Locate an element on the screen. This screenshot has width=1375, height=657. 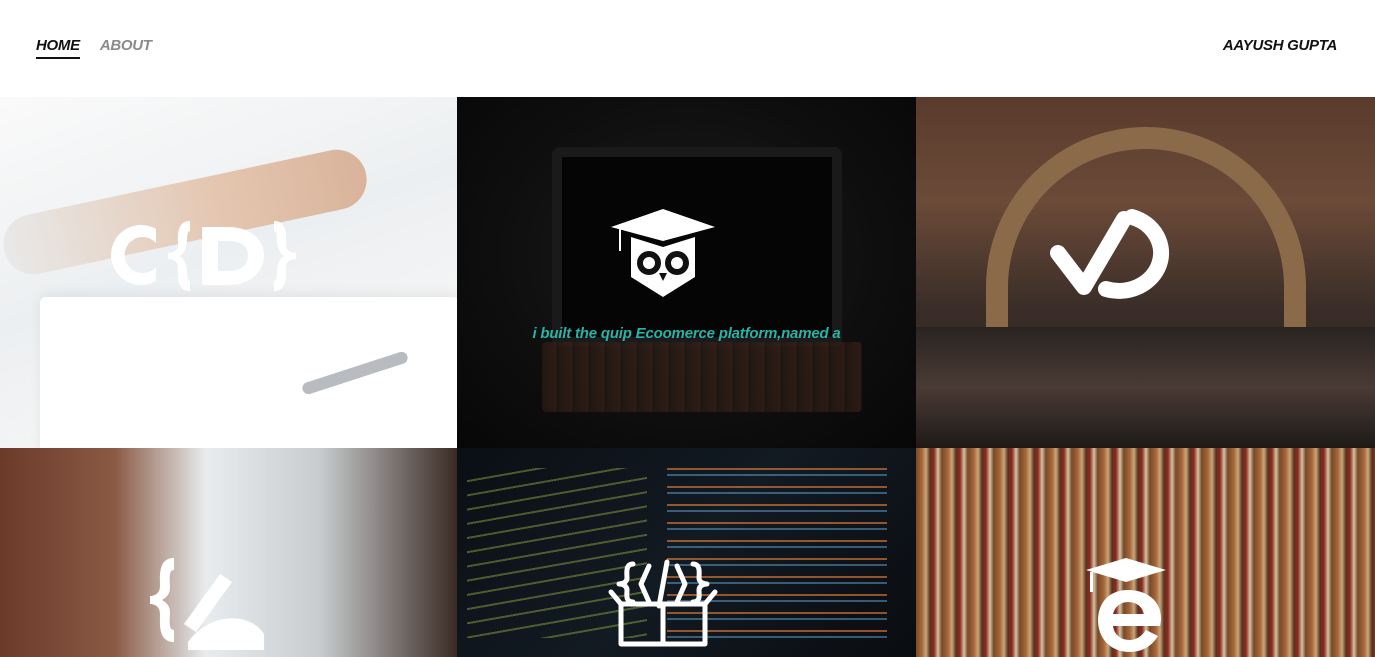
portfolio-tile-education is located at coordinates (1145, 552).